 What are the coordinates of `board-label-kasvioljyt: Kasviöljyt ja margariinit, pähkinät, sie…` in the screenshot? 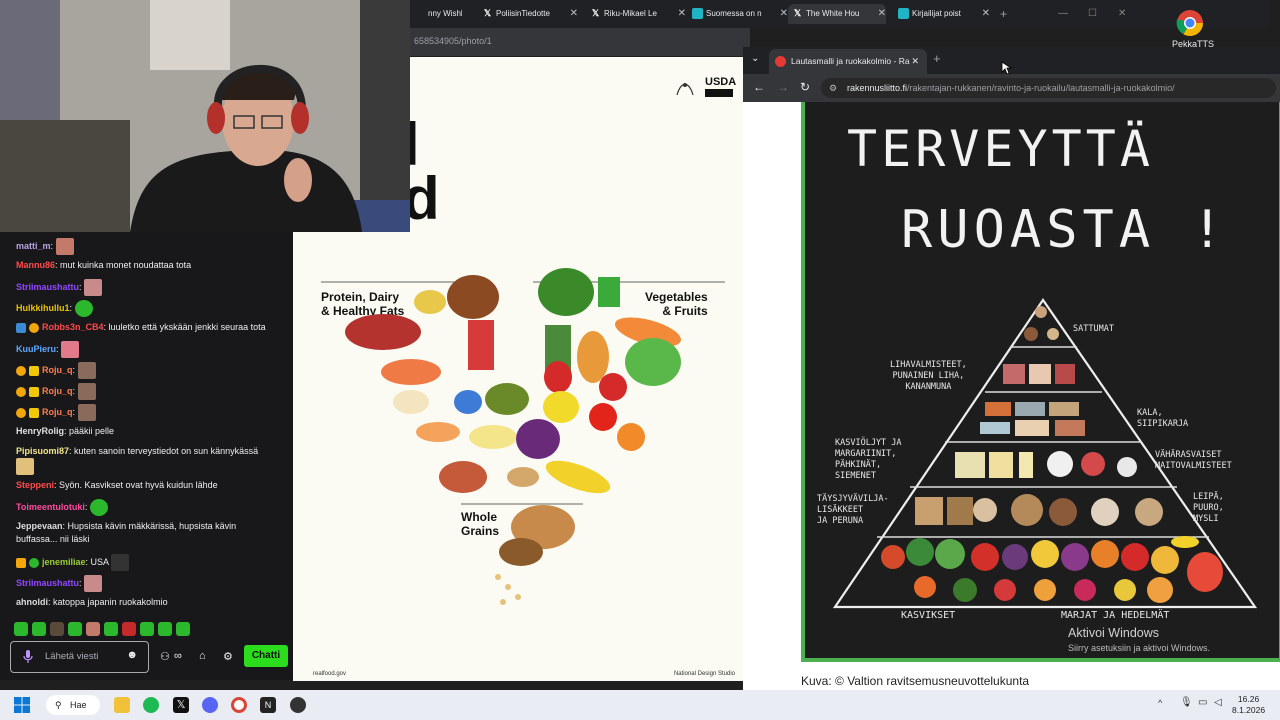 It's located at (868, 459).